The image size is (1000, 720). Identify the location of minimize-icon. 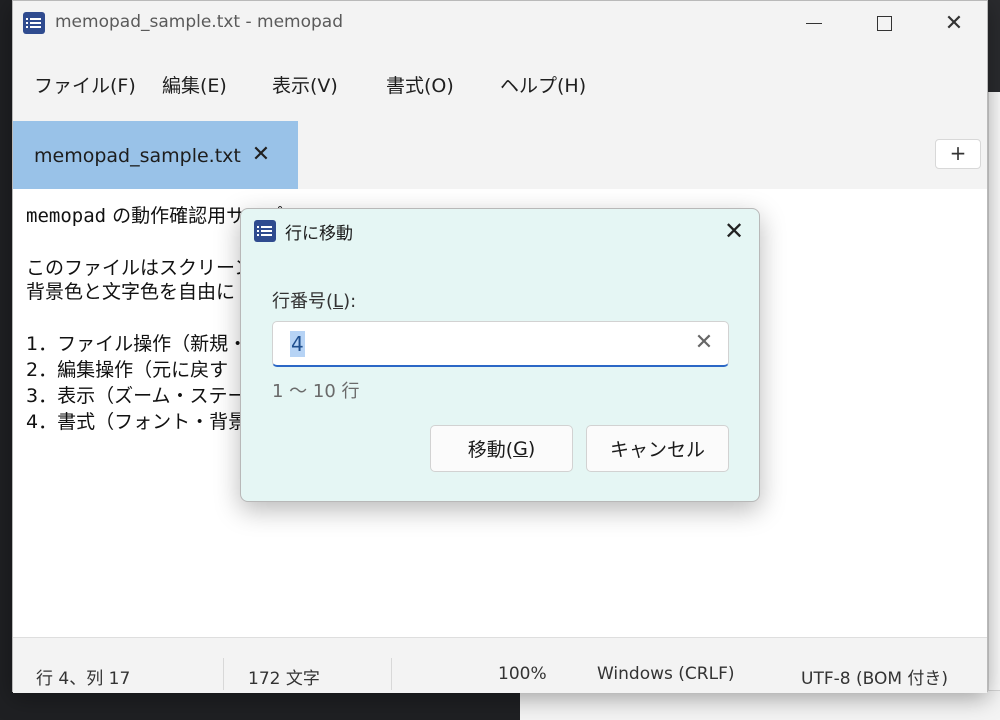
(814, 23).